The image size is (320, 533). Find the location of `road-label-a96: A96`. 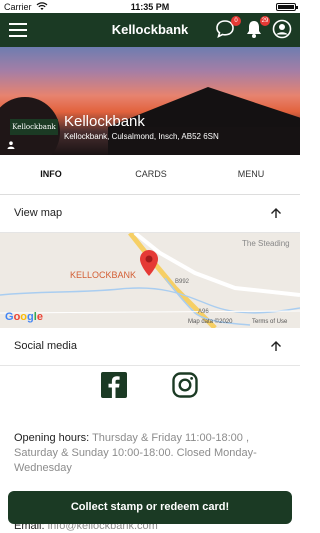

road-label-a96: A96 is located at coordinates (203, 312).